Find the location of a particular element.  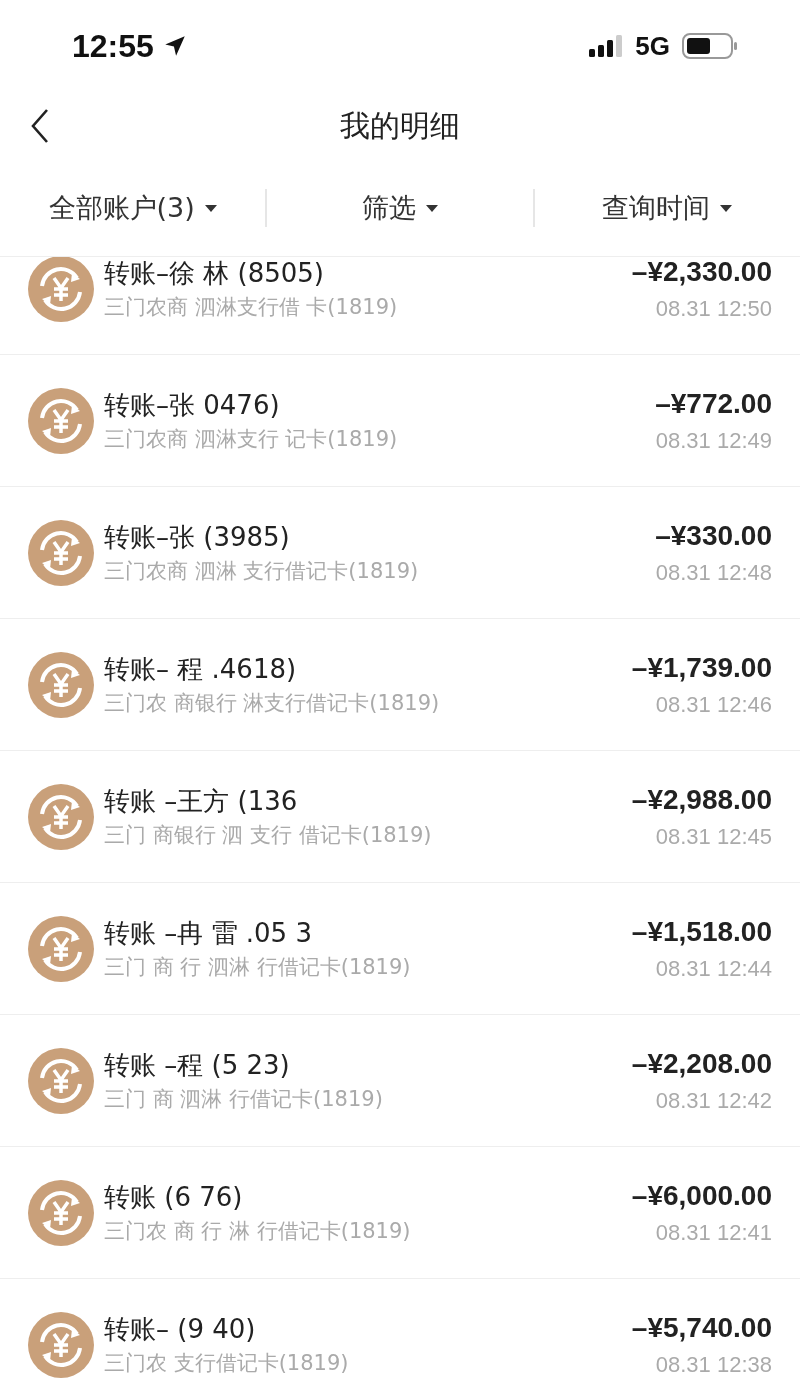

transaction-time: 08.31 12:49 is located at coordinates (713, 440).